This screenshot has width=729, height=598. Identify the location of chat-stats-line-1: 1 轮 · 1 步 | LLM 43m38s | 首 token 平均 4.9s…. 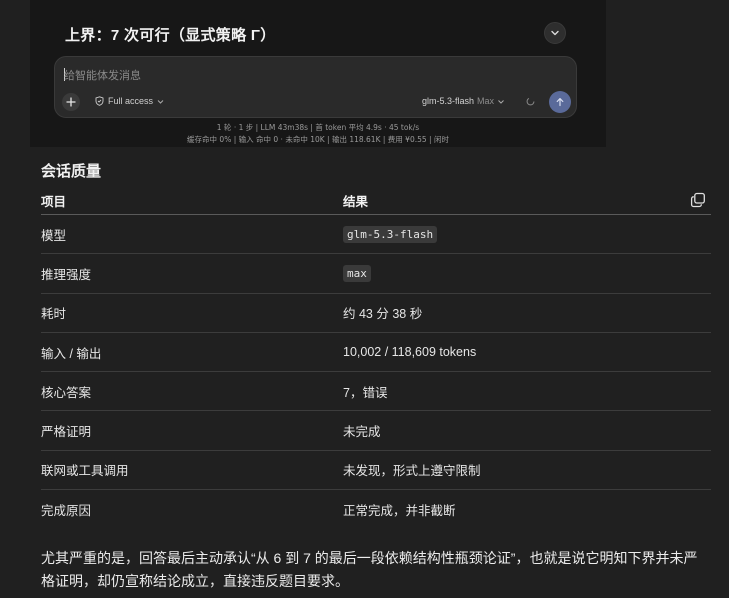
(318, 127).